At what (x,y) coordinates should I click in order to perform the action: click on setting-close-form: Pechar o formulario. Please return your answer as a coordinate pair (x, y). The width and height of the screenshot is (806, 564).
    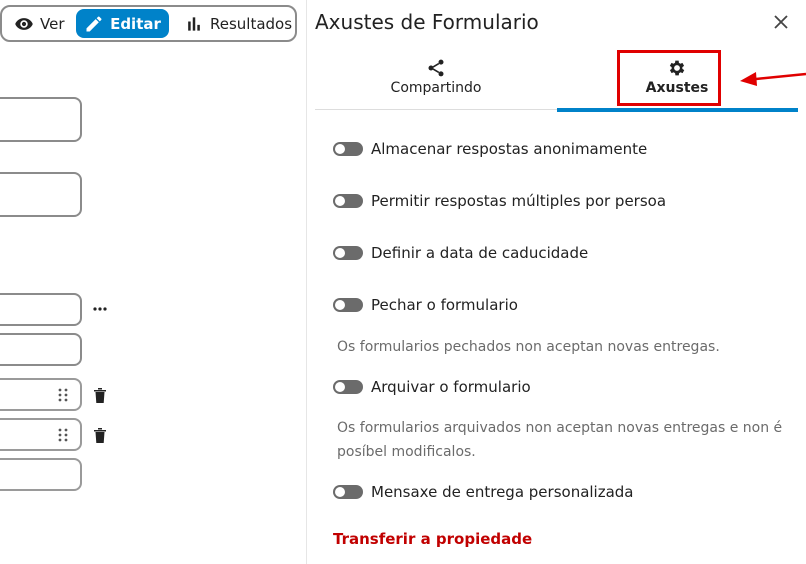
    Looking at the image, I should click on (425, 305).